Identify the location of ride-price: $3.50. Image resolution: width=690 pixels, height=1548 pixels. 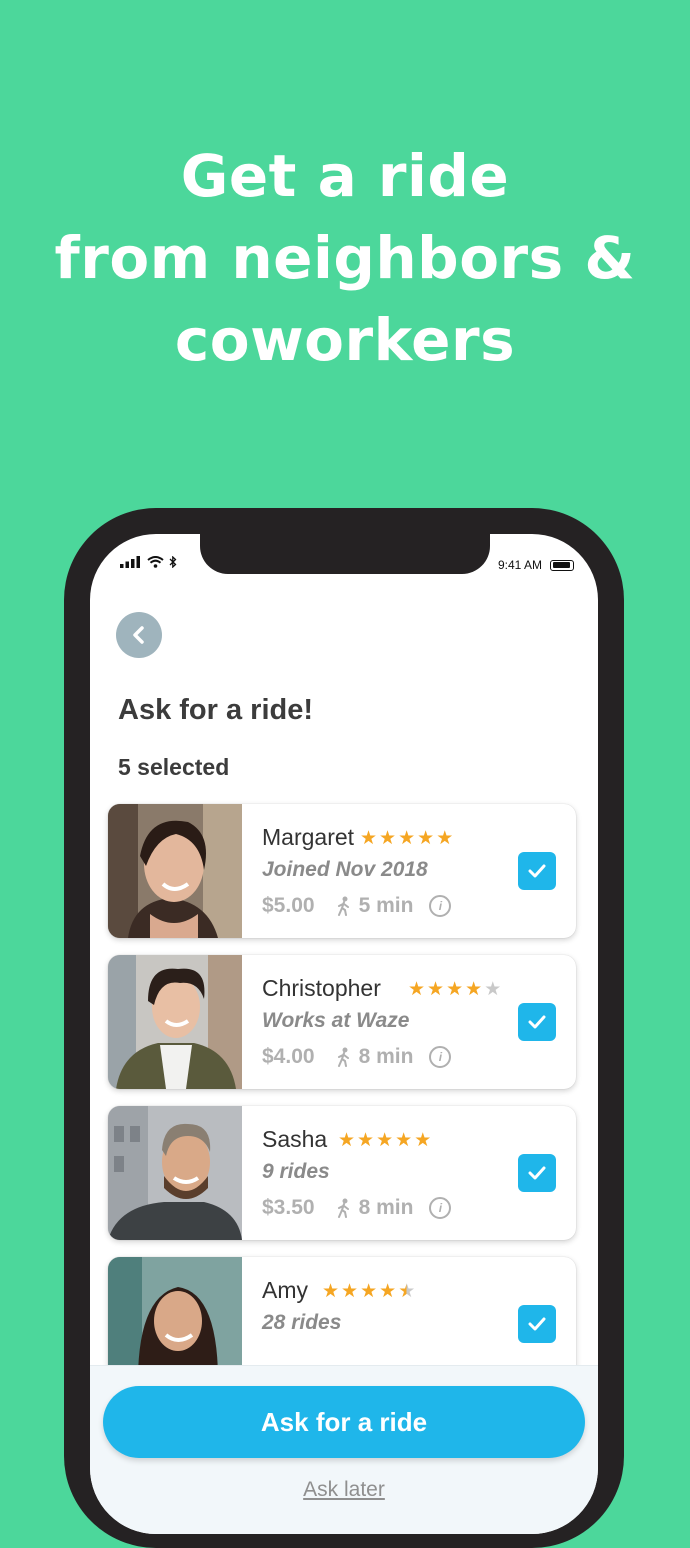
(288, 1207).